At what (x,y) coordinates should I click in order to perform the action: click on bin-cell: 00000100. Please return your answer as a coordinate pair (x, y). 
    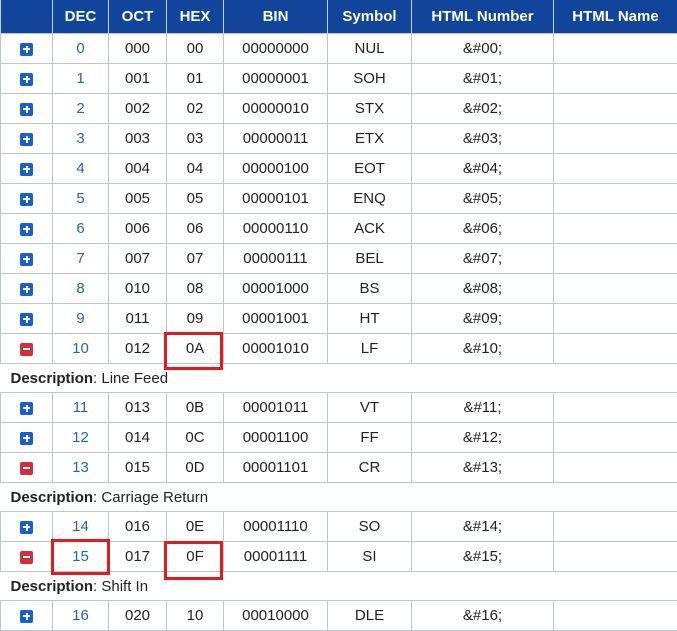
    Looking at the image, I should click on (275, 168).